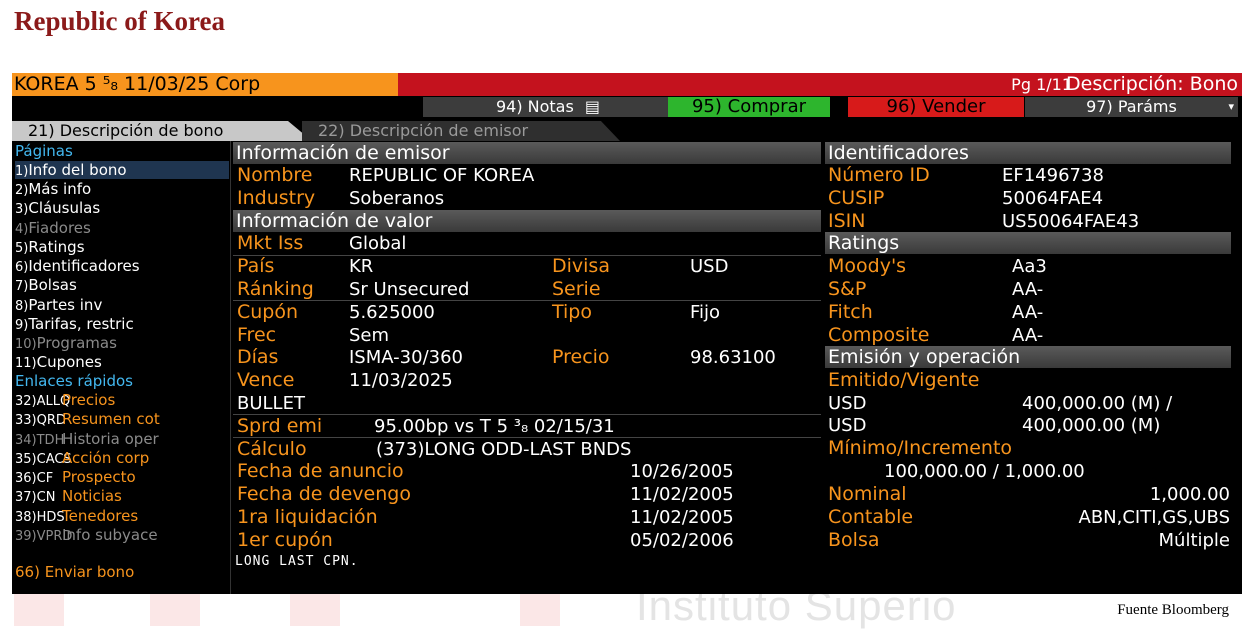 This screenshot has height=630, width=1243. What do you see at coordinates (1173, 610) in the screenshot?
I see `source-note: Fuente Bloomberg` at bounding box center [1173, 610].